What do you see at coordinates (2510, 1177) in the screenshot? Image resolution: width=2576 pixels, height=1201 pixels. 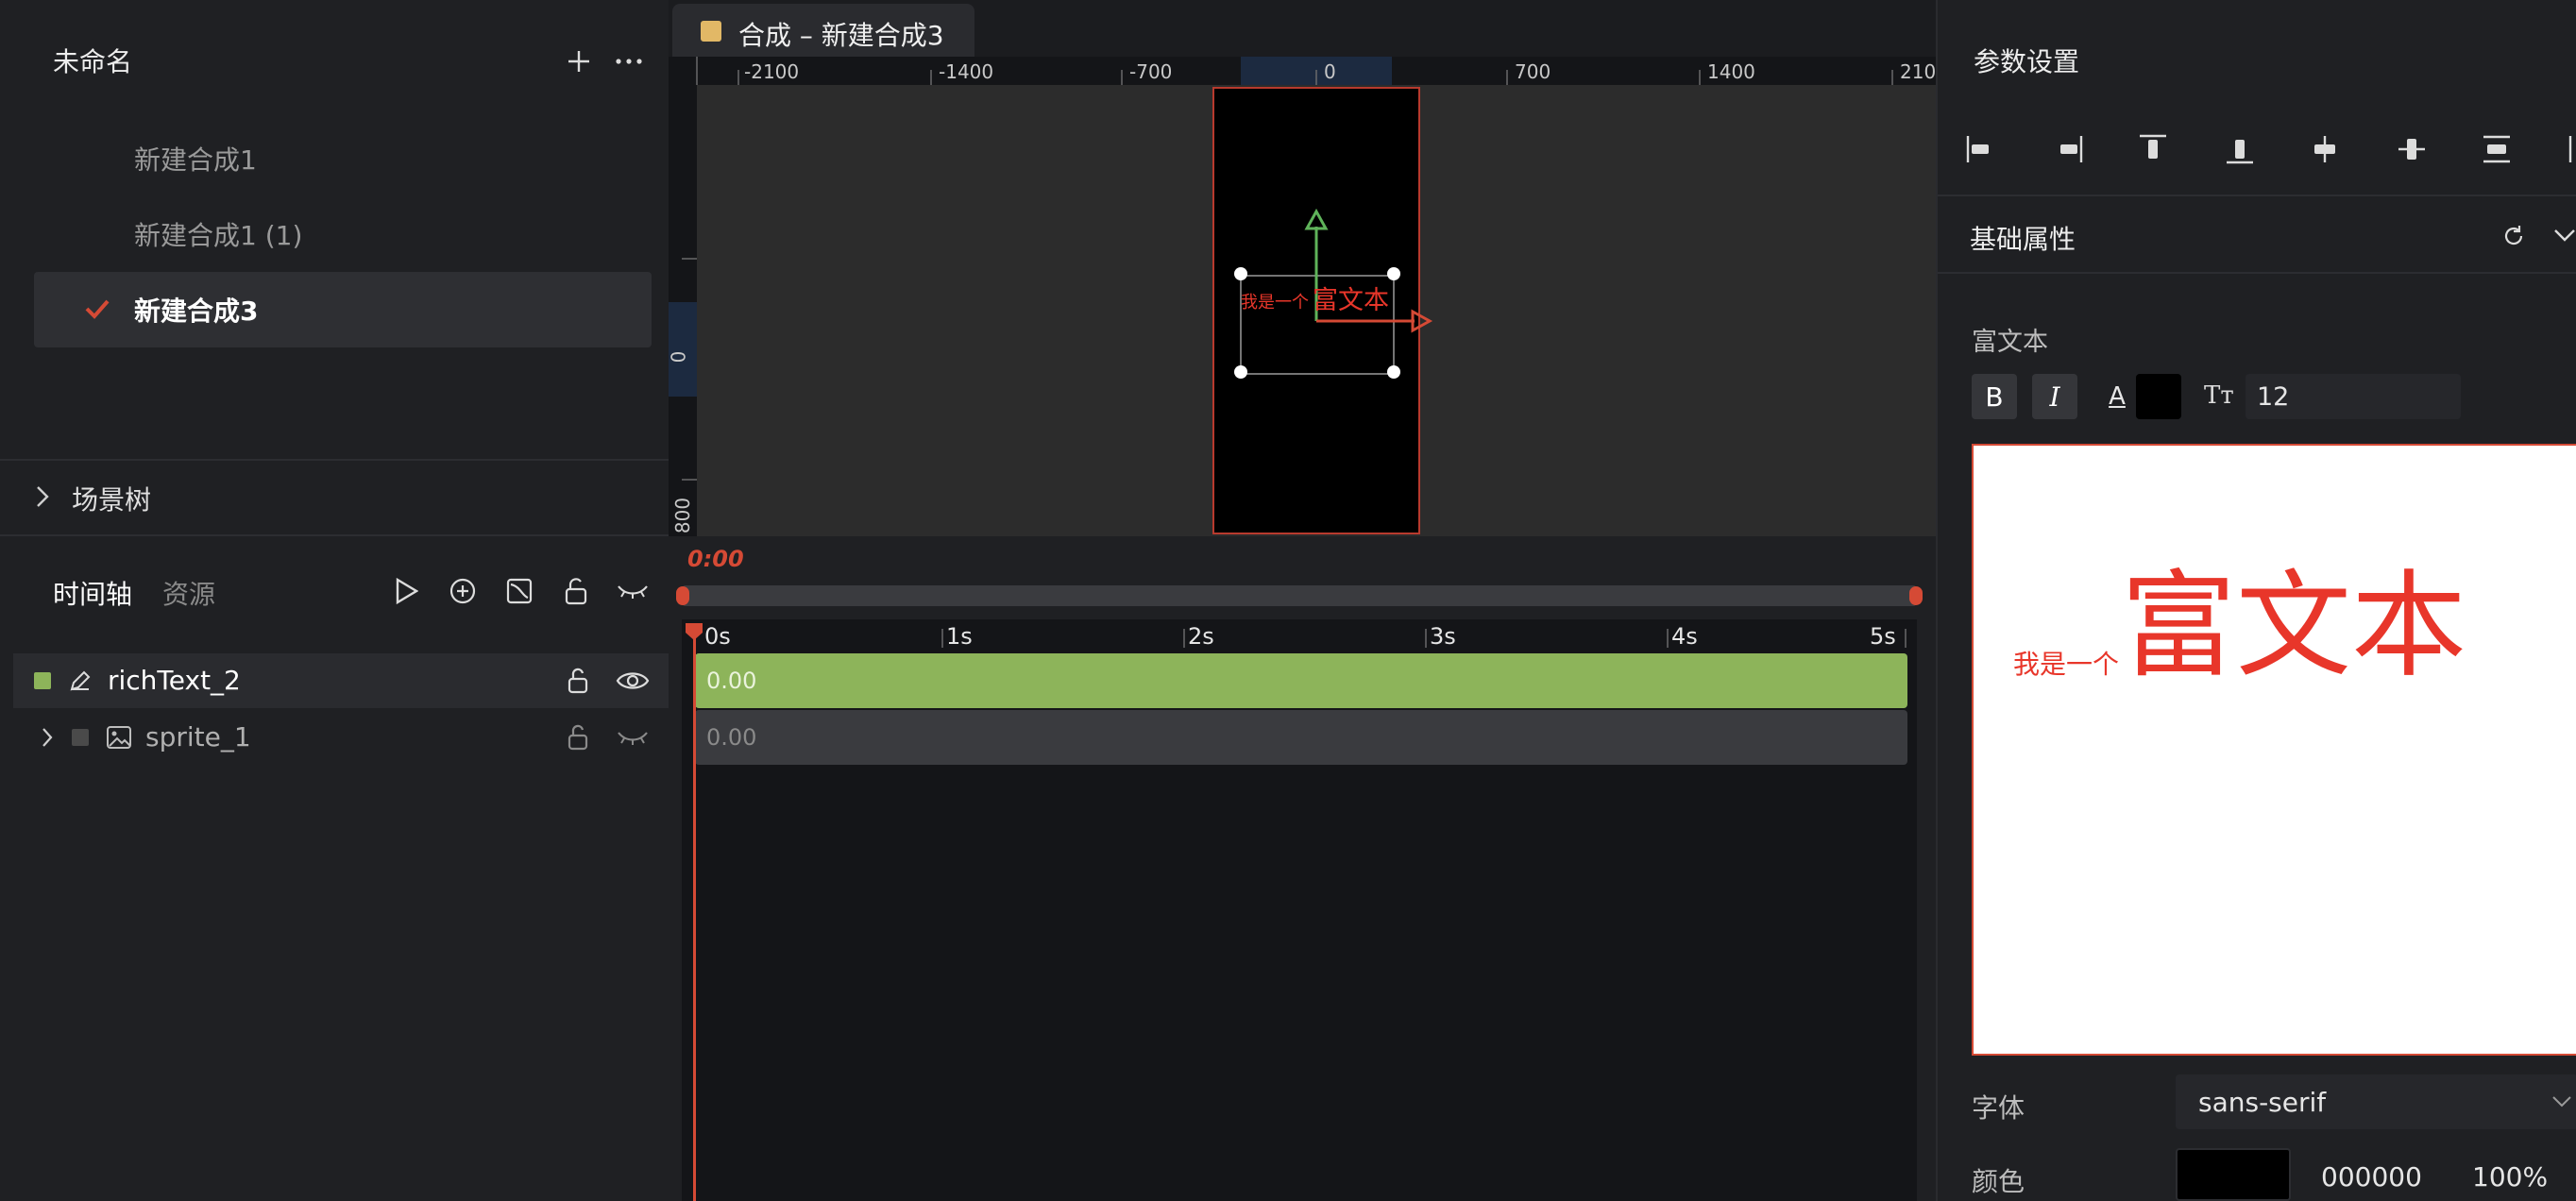 I see `color-alpha-input: 100%` at bounding box center [2510, 1177].